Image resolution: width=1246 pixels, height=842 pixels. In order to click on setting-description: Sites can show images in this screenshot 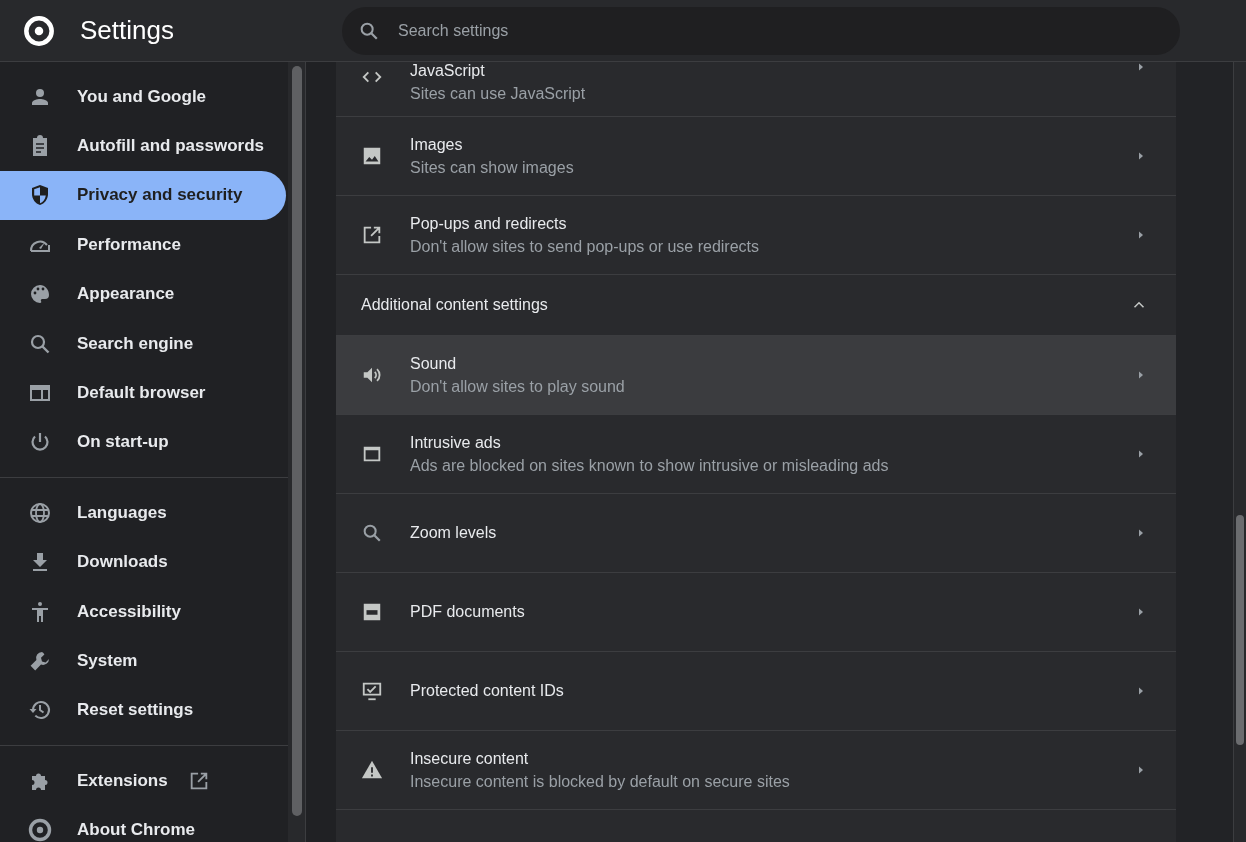, I will do `click(492, 167)`.